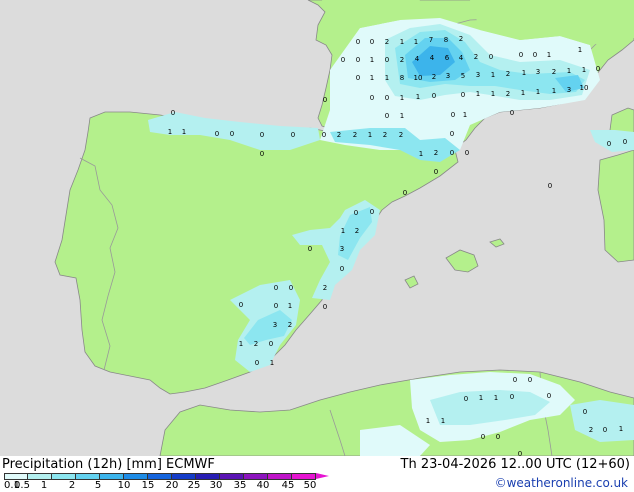 The image size is (634, 492). I want to click on legend-tick-label: 0.5, so click(22, 485).